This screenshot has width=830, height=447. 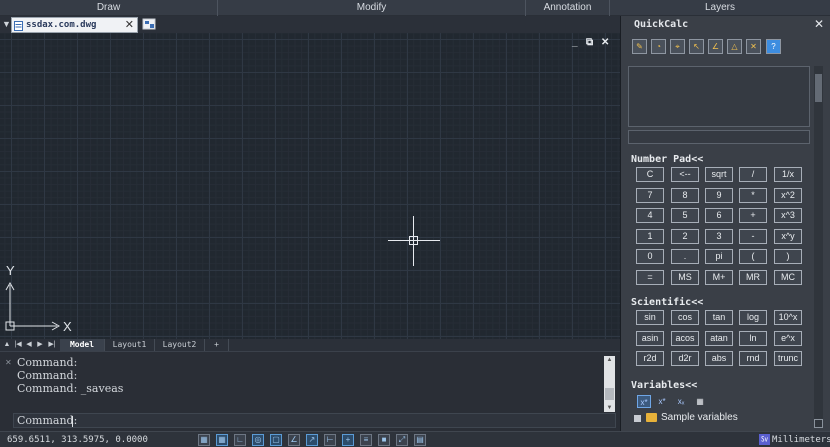 I want to click on calculator-icon: ▦, so click(x=700, y=401).